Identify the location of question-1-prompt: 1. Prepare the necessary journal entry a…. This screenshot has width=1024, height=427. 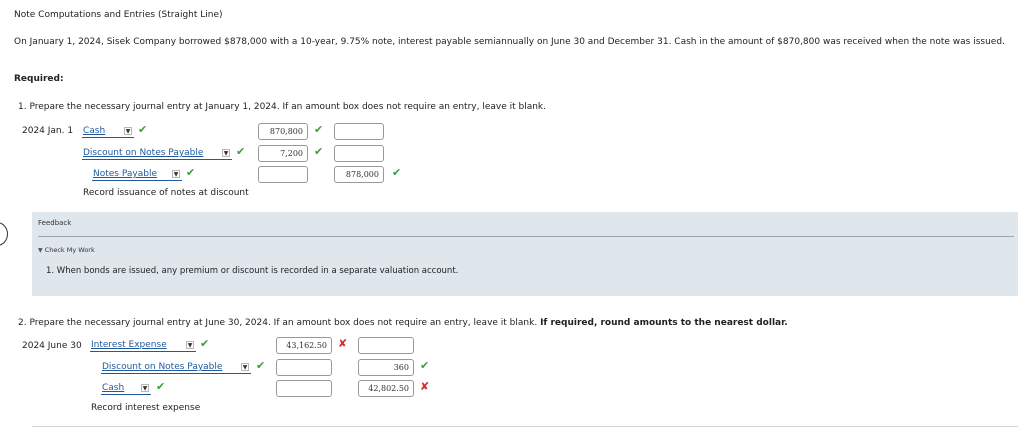
(282, 107).